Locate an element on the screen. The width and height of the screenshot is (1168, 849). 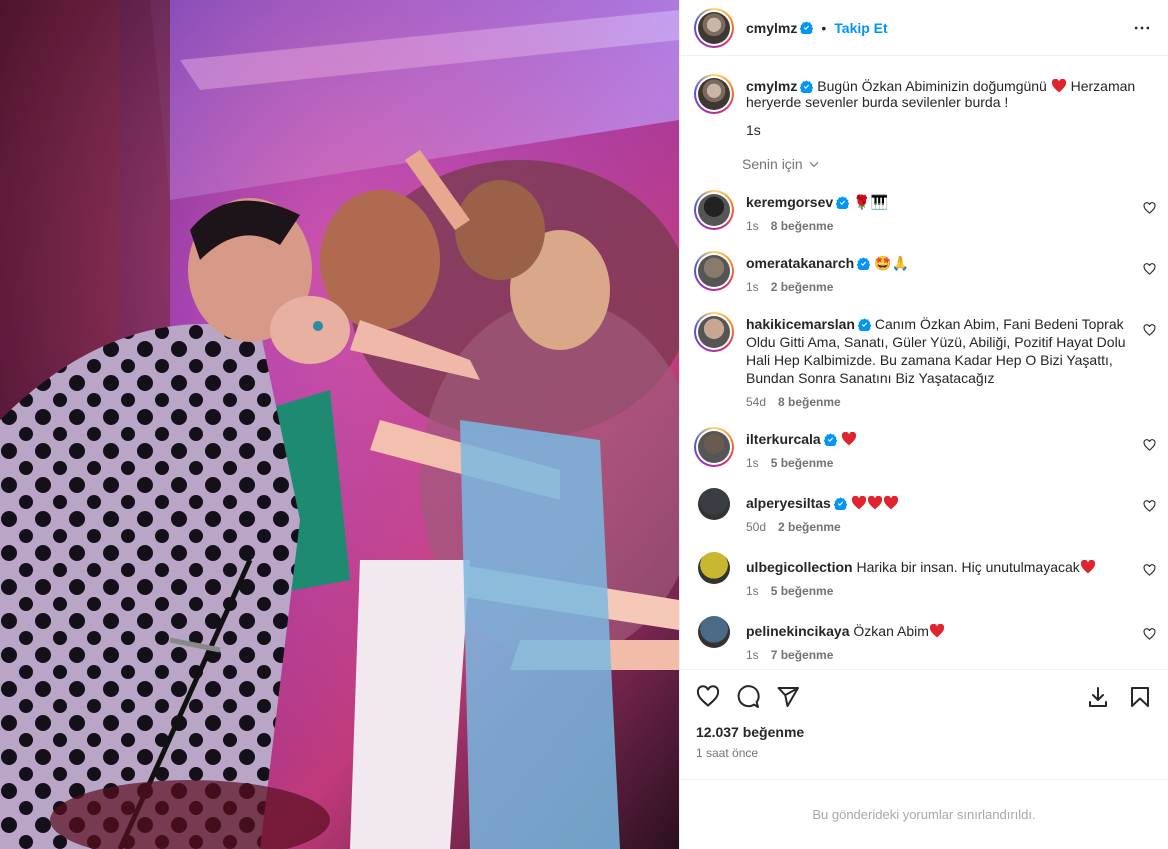
post-timestamp: 1 saat önce is located at coordinates (924, 753).